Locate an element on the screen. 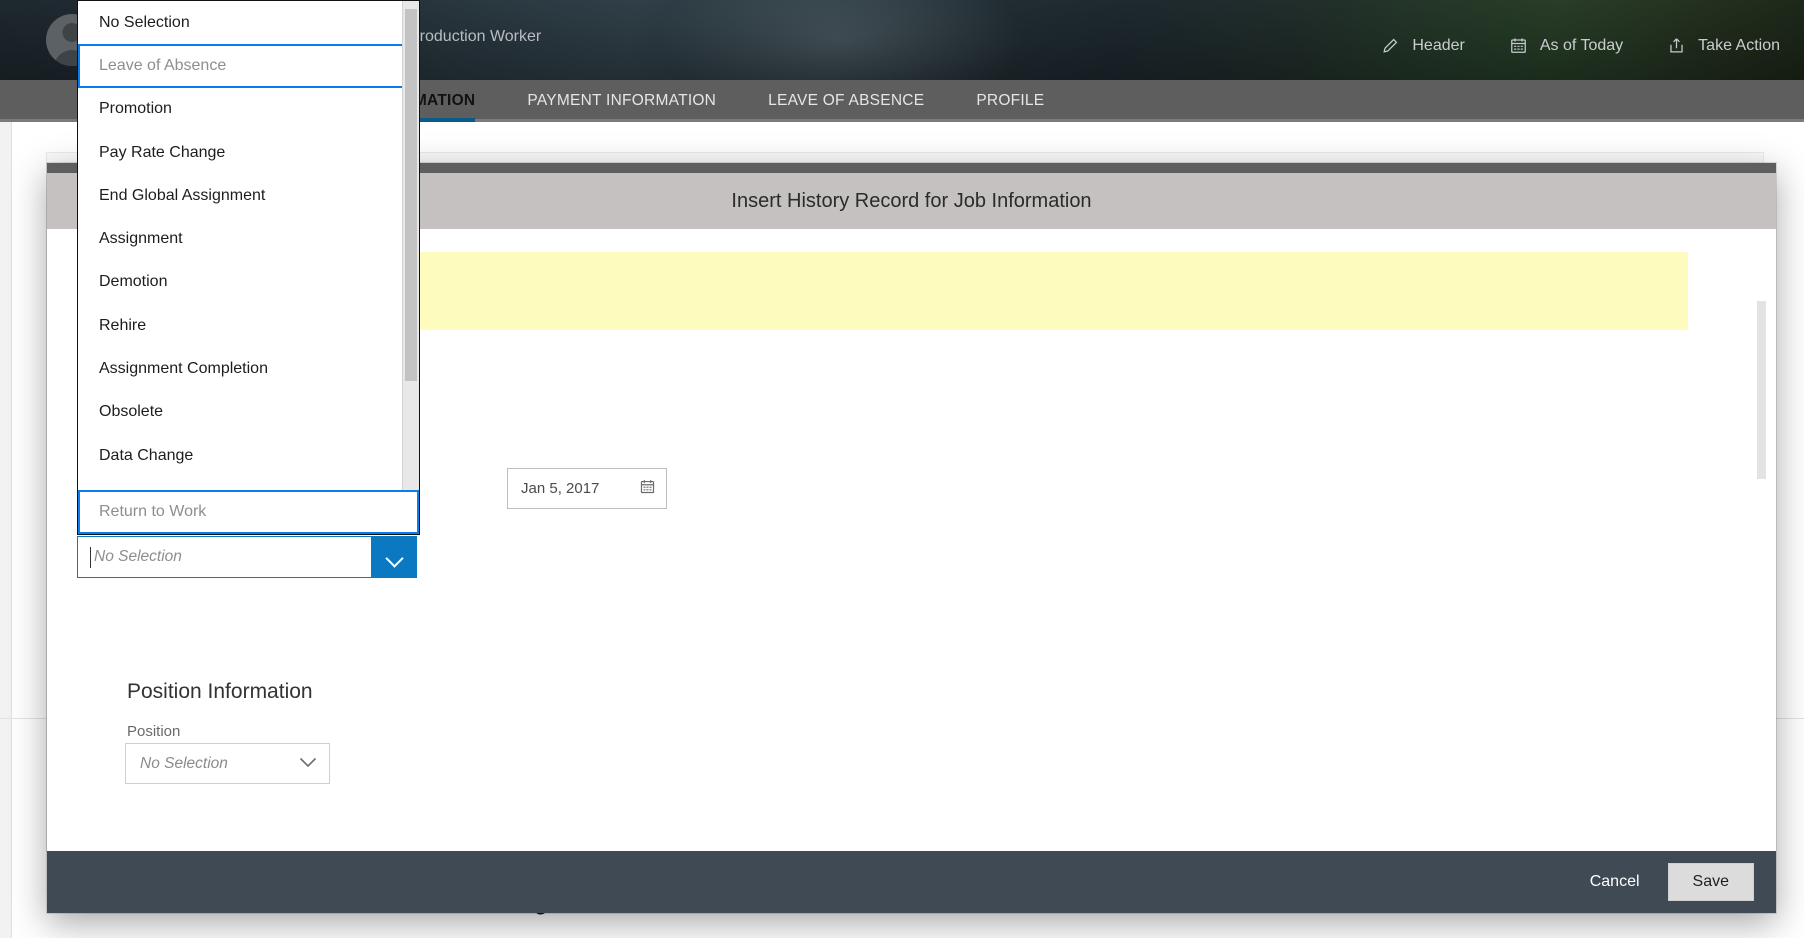 This screenshot has width=1804, height=938. tab-label: PROFILE is located at coordinates (1010, 100).